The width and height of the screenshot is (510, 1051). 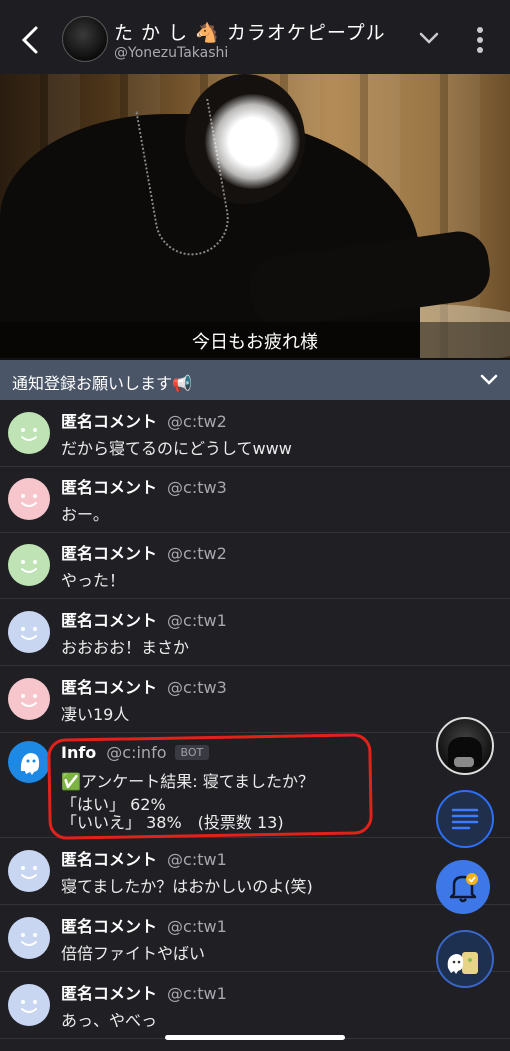 What do you see at coordinates (255, 565) in the screenshot?
I see `comment-row: 匿名コメント @c:tw2 やった！` at bounding box center [255, 565].